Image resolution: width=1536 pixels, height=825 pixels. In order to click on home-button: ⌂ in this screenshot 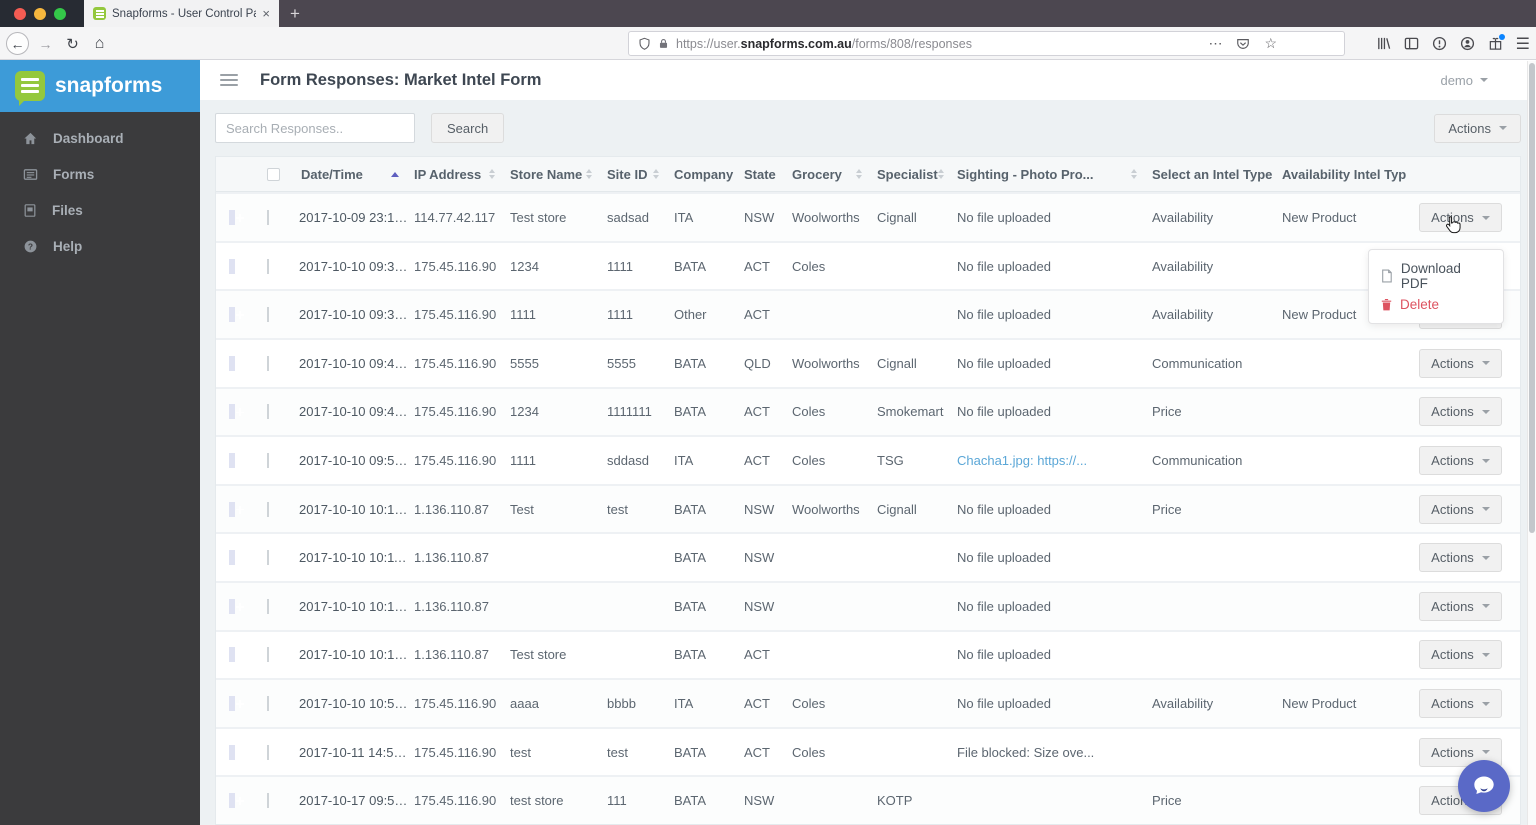, I will do `click(99, 43)`.